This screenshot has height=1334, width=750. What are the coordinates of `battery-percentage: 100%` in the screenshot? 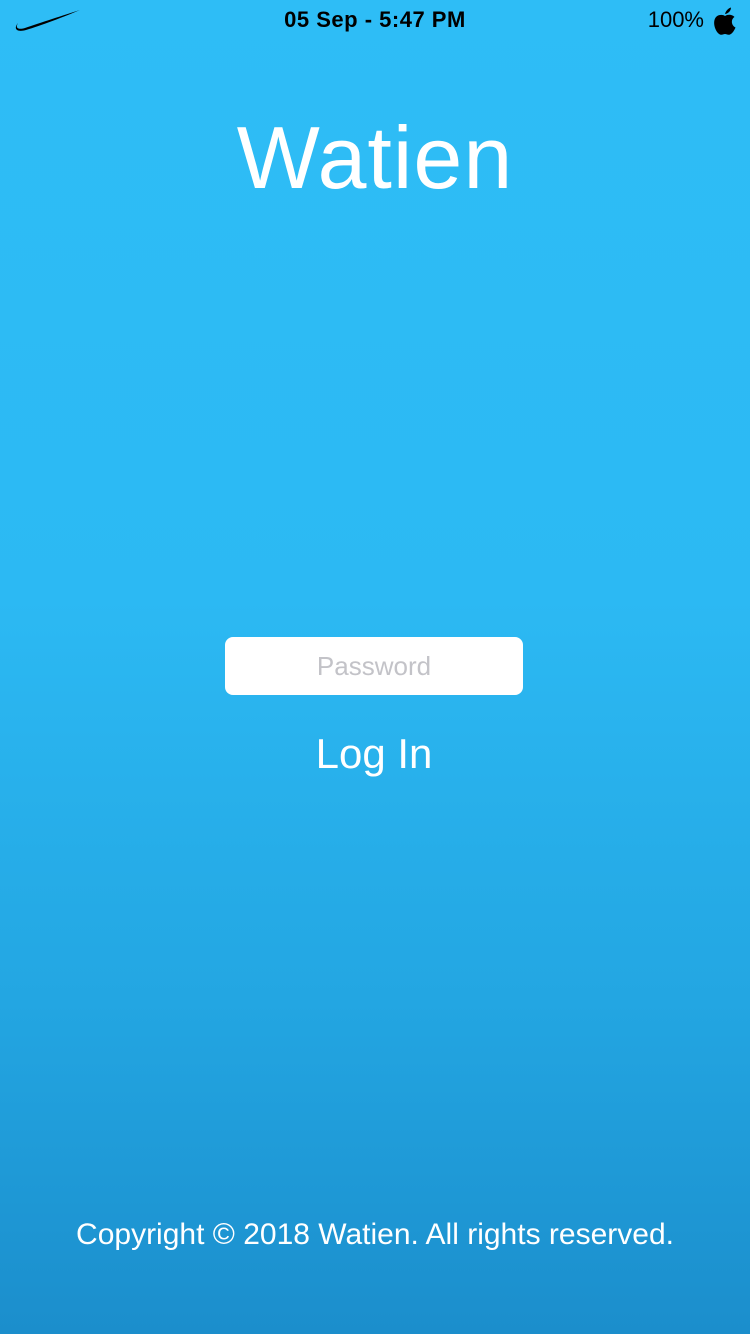 It's located at (675, 19).